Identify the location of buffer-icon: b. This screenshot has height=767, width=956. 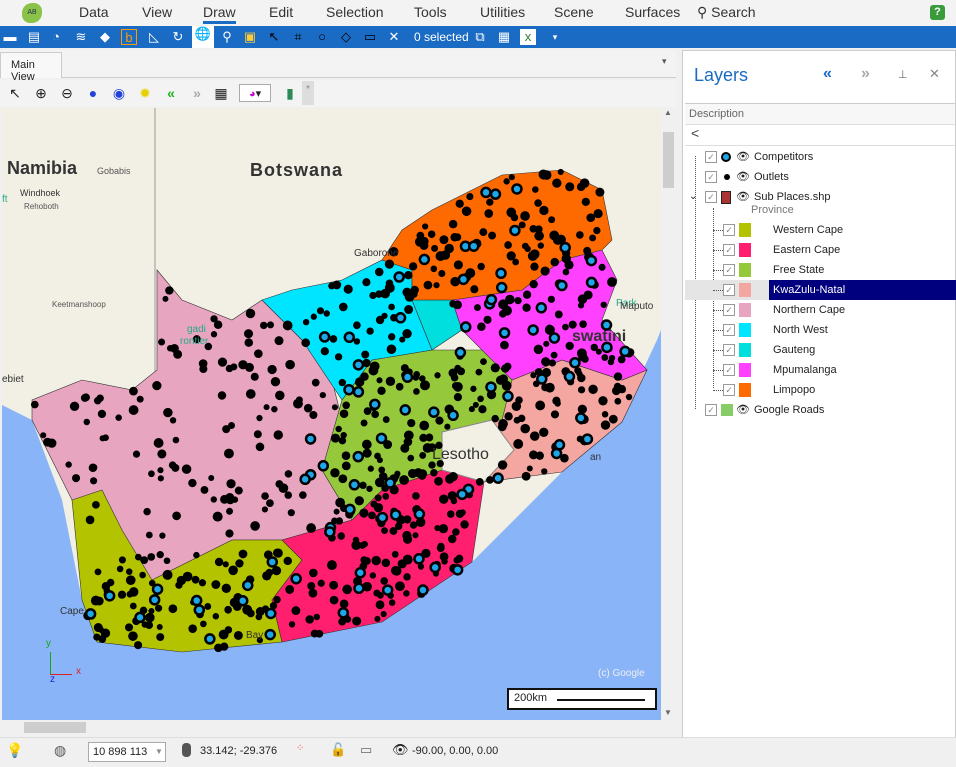
(129, 37).